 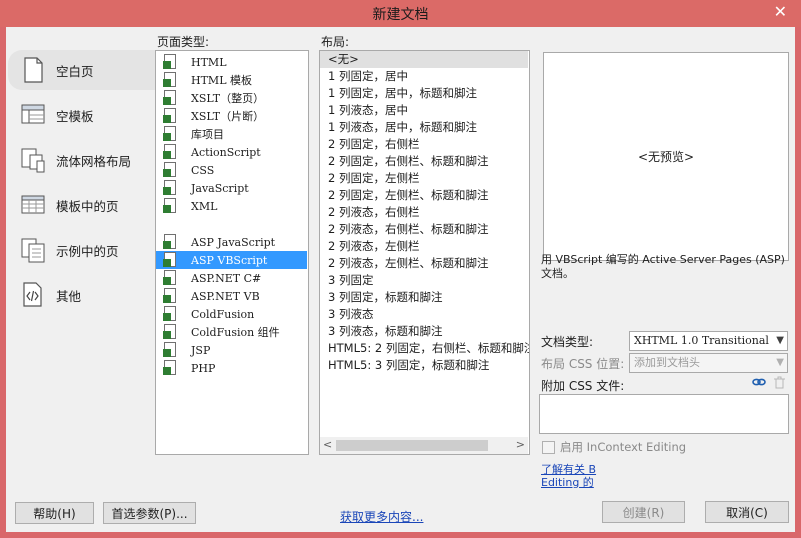 I want to click on page-type-item: XML, so click(x=231, y=206).